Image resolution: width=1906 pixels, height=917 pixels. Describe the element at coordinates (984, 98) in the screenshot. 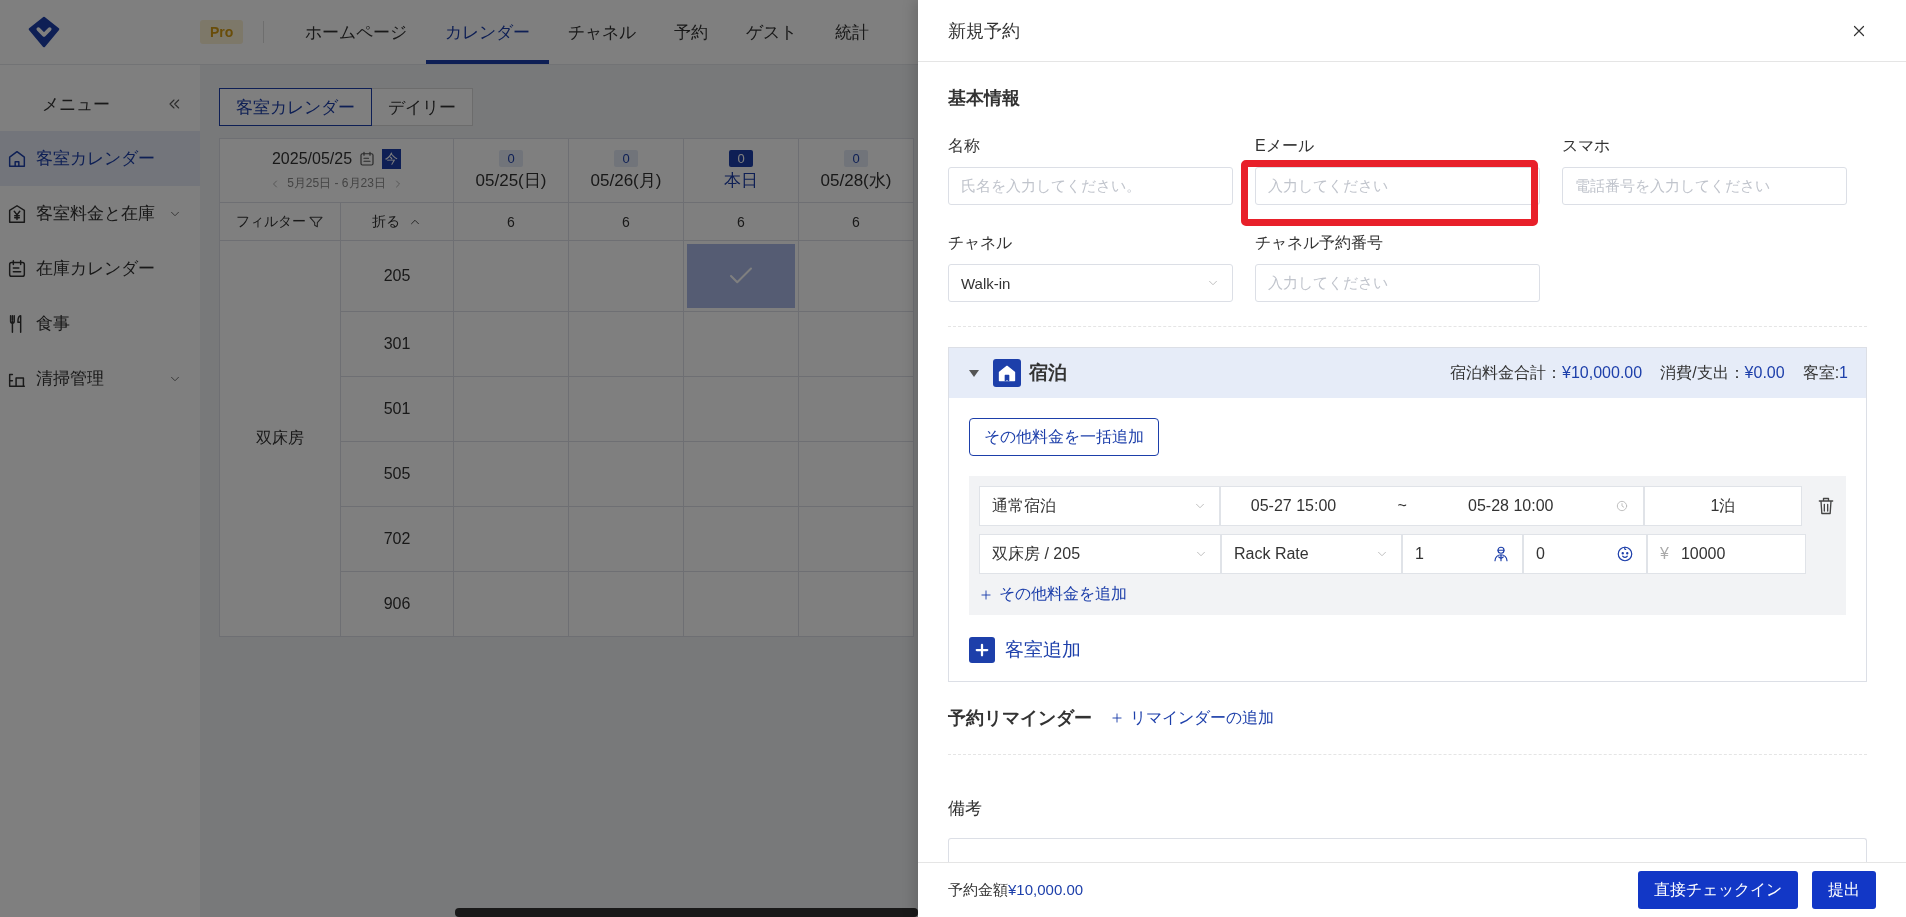

I see `section-title: 基本情報` at that location.